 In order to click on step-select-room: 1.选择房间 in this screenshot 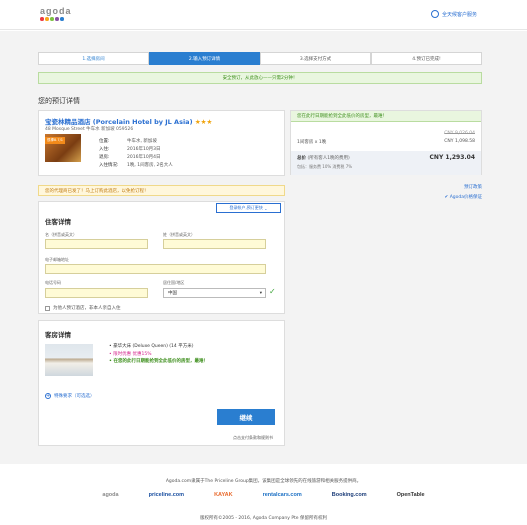, I will do `click(93, 58)`.